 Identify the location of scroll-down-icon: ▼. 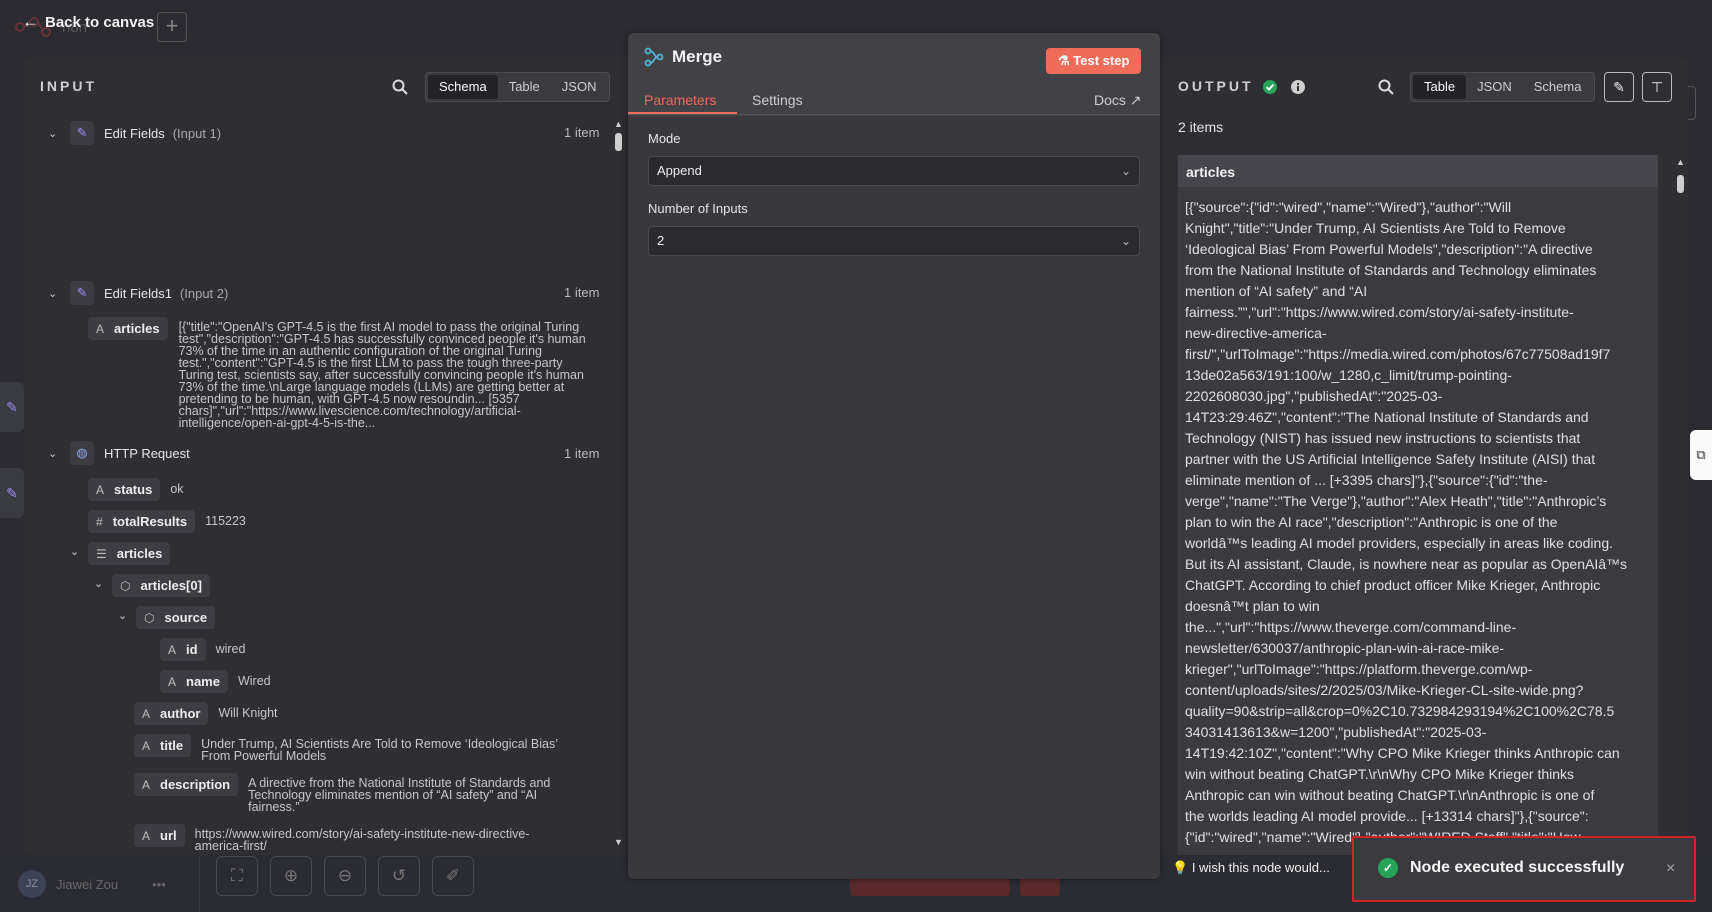
(618, 842).